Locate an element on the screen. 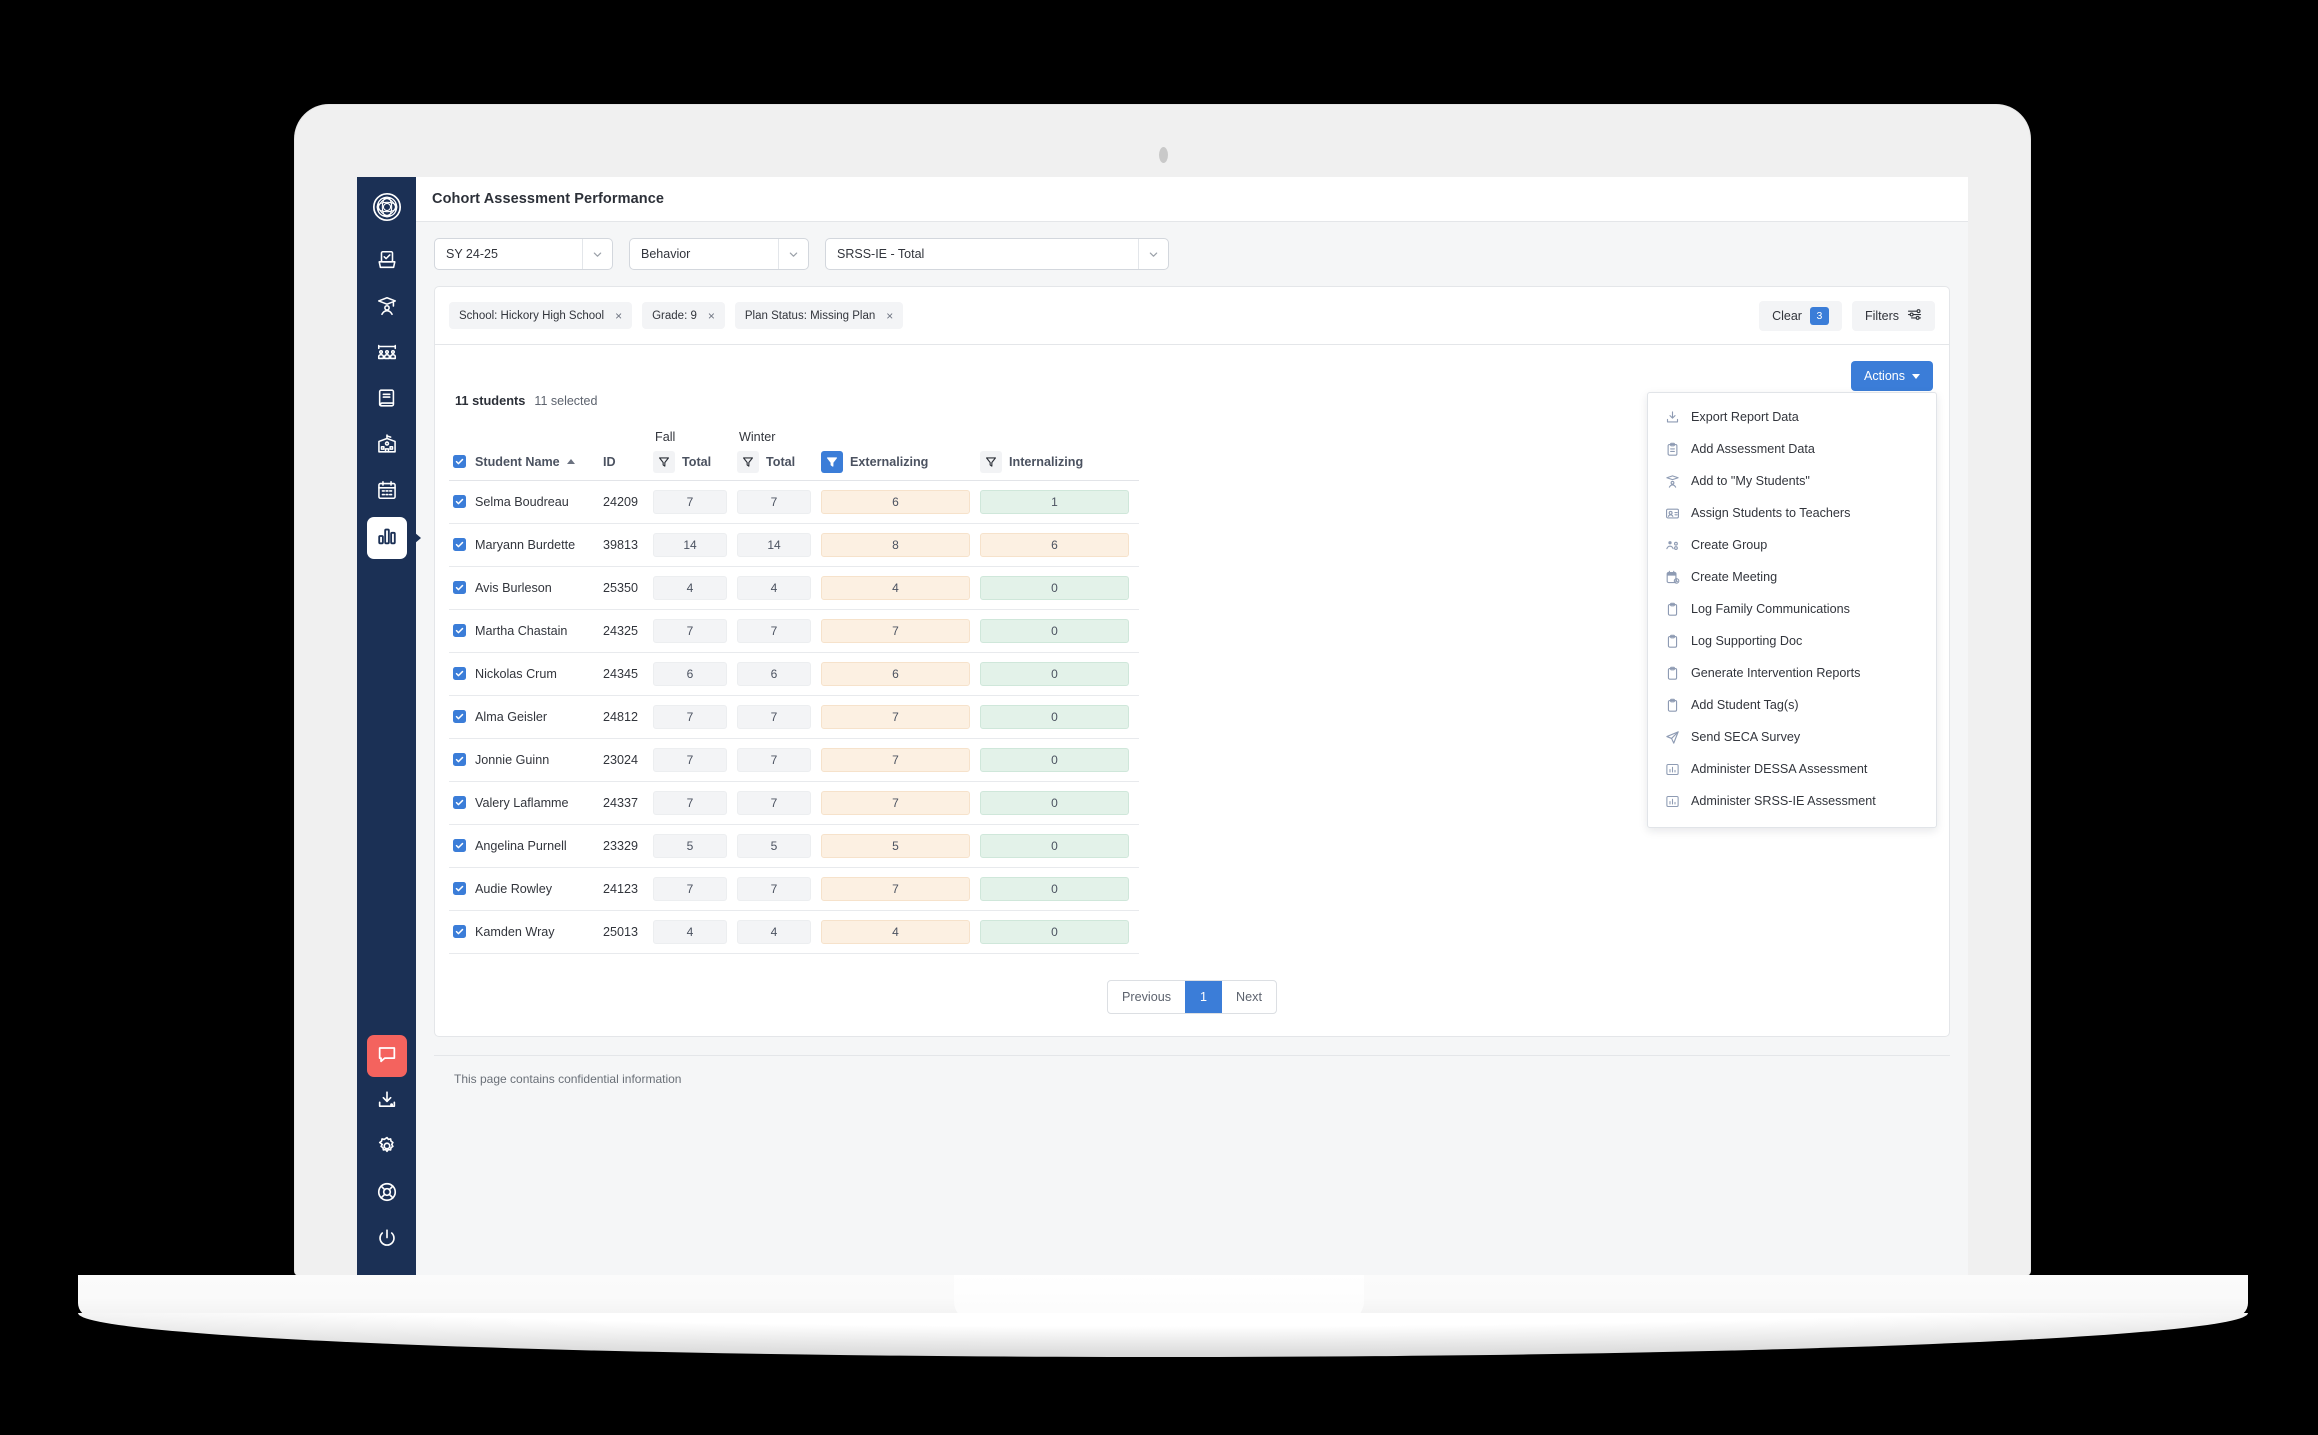  sidebar-item-schools is located at coordinates (387, 446).